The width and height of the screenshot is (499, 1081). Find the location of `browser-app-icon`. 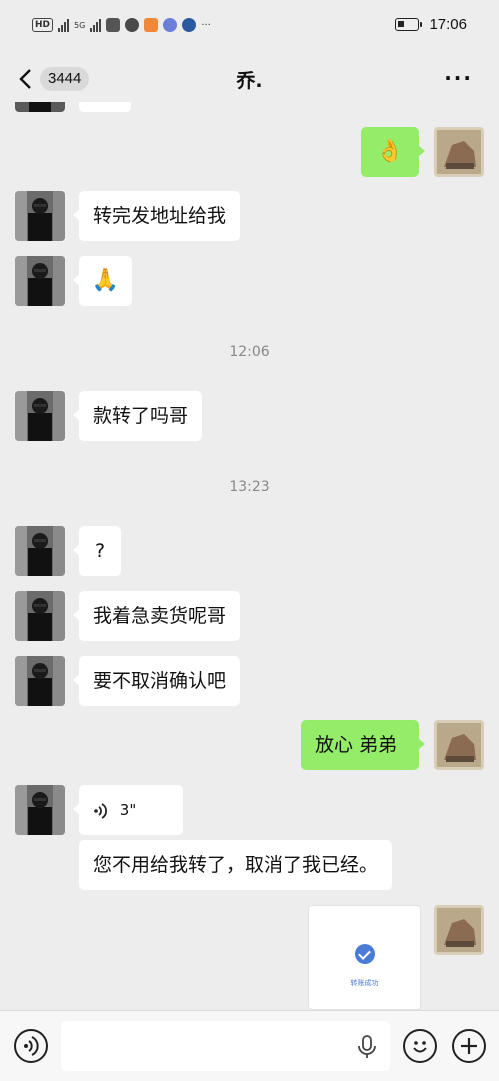

browser-app-icon is located at coordinates (189, 25).